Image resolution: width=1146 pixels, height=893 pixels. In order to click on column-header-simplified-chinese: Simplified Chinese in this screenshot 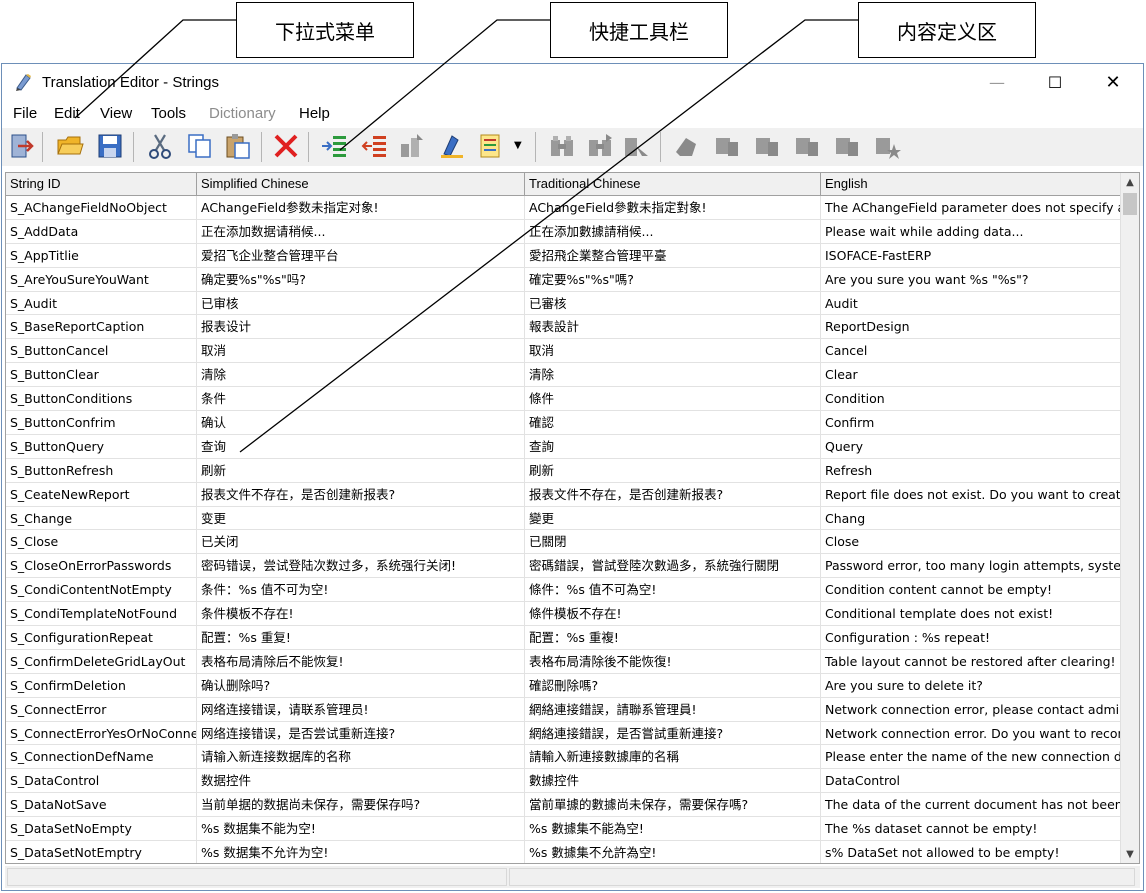, I will do `click(361, 184)`.